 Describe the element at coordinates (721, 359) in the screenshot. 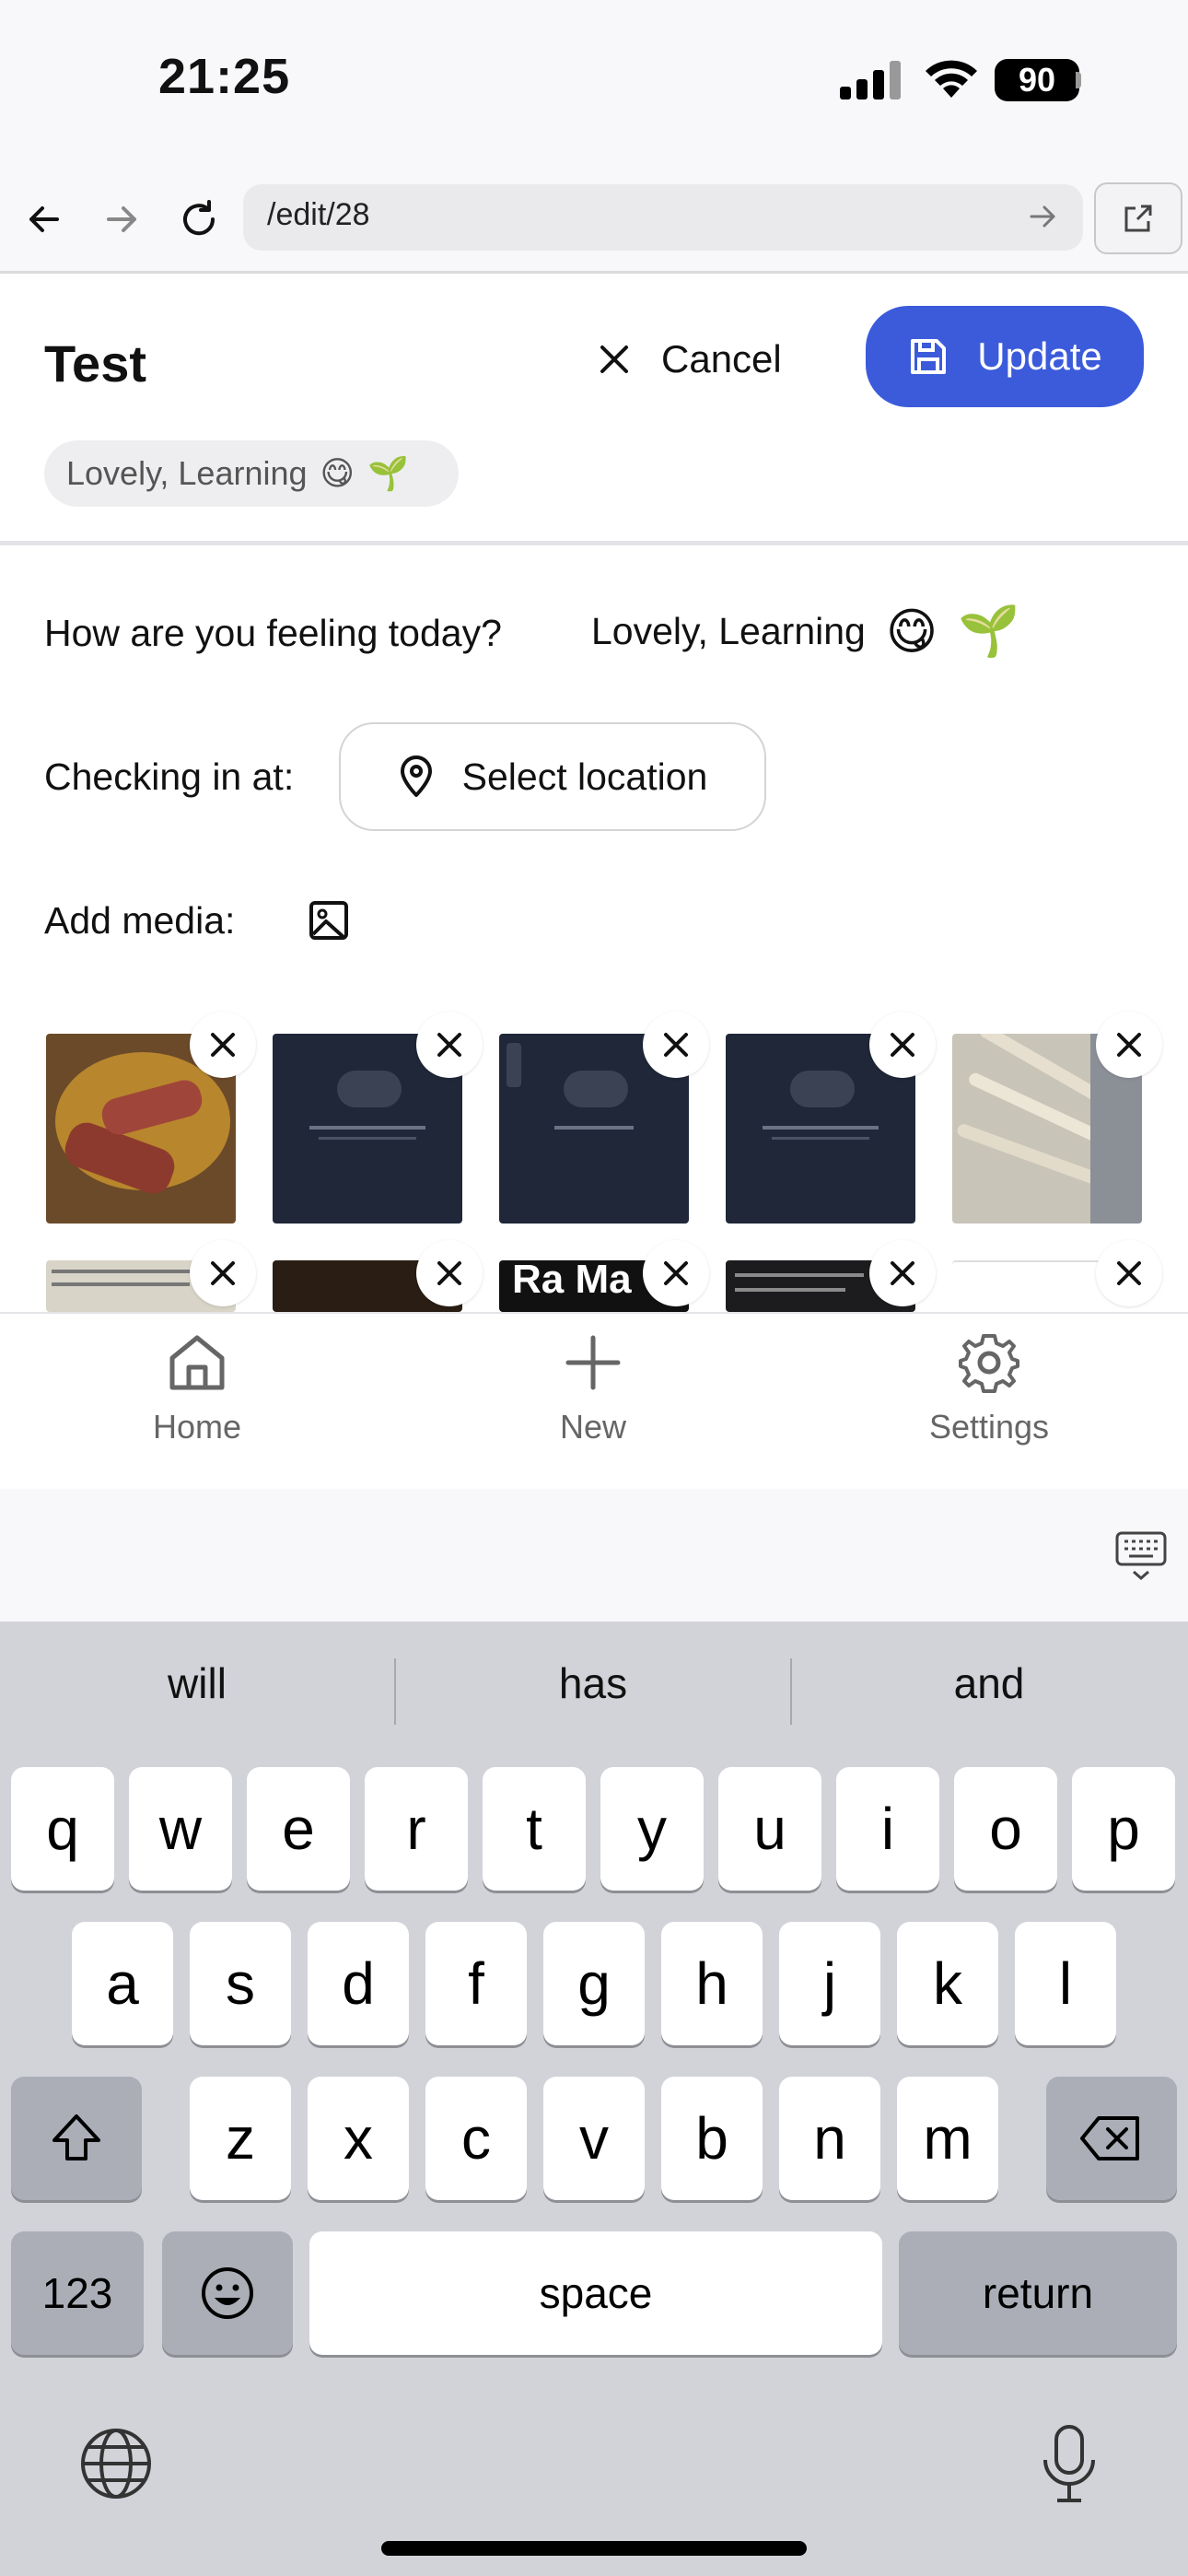

I see `cancel-label: Cancel` at that location.